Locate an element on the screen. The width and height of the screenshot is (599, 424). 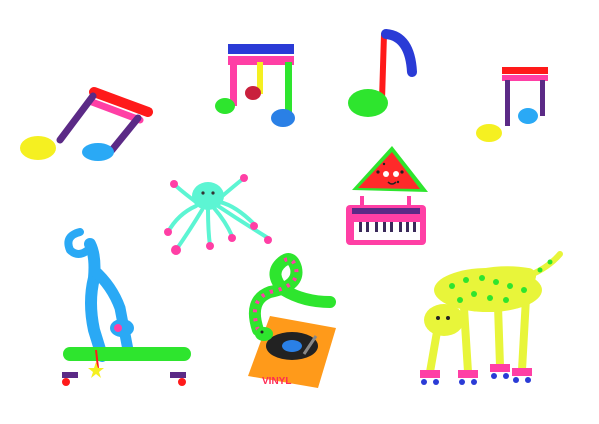
snake-on-record-player: VINYL is located at coordinates (292, 320).